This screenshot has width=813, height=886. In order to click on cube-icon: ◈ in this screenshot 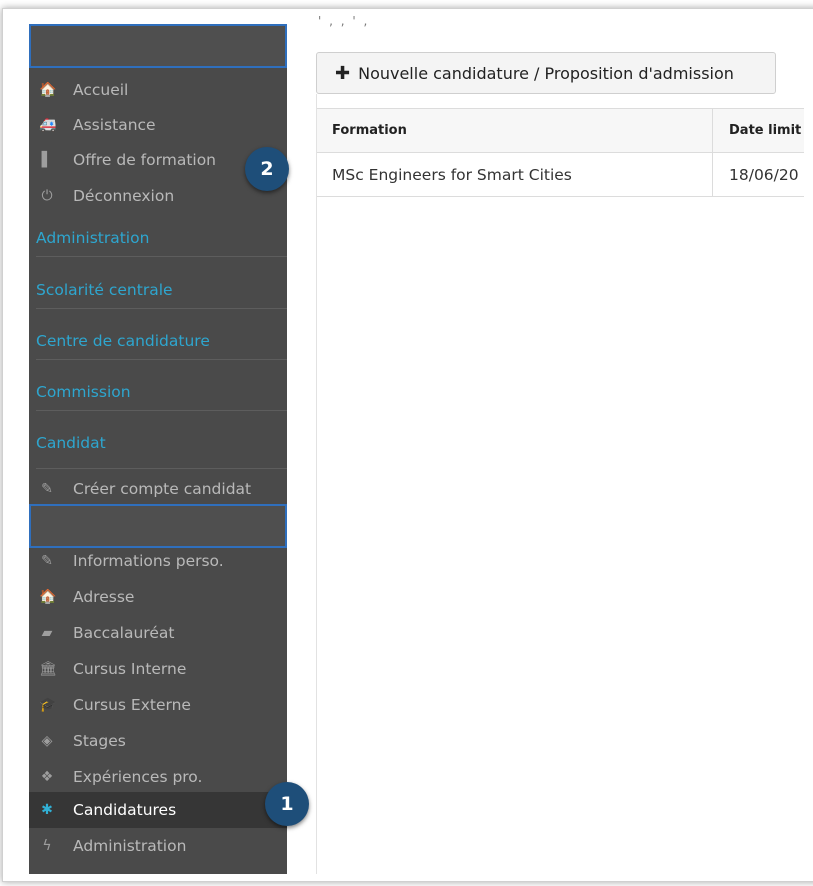, I will do `click(47, 741)`.